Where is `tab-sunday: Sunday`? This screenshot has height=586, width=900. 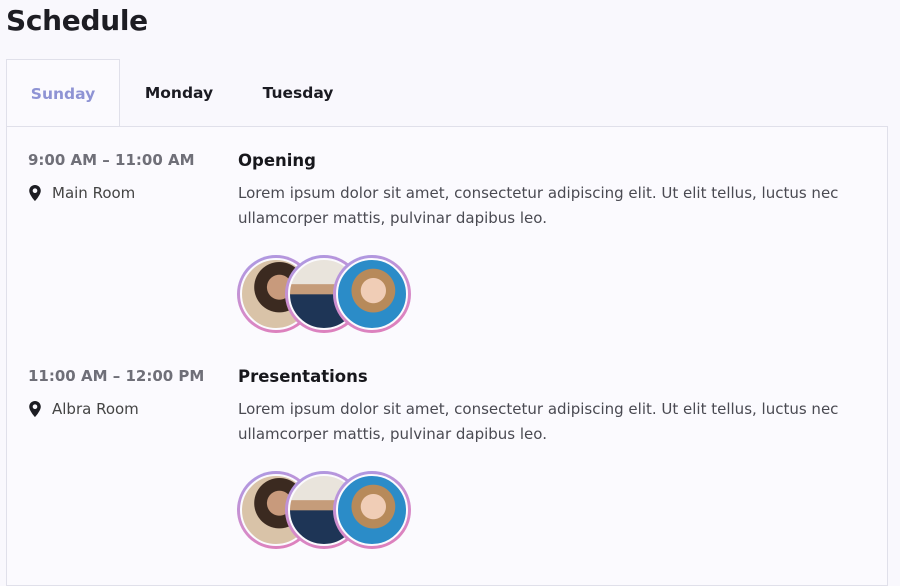
tab-sunday: Sunday is located at coordinates (63, 93).